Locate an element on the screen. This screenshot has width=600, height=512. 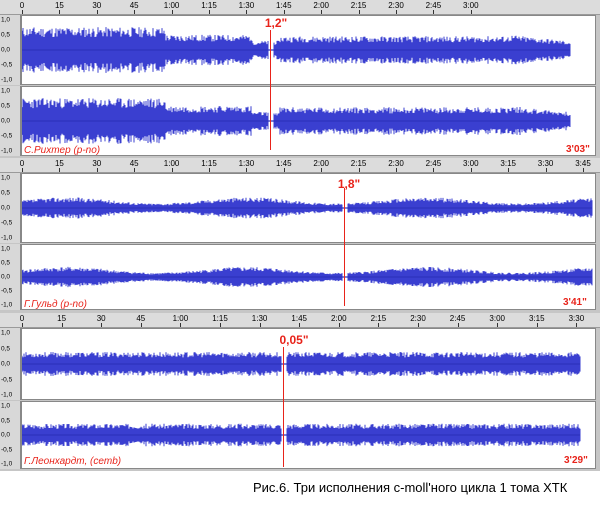
pause-duration-label: 1,2" is located at coordinates (276, 23).